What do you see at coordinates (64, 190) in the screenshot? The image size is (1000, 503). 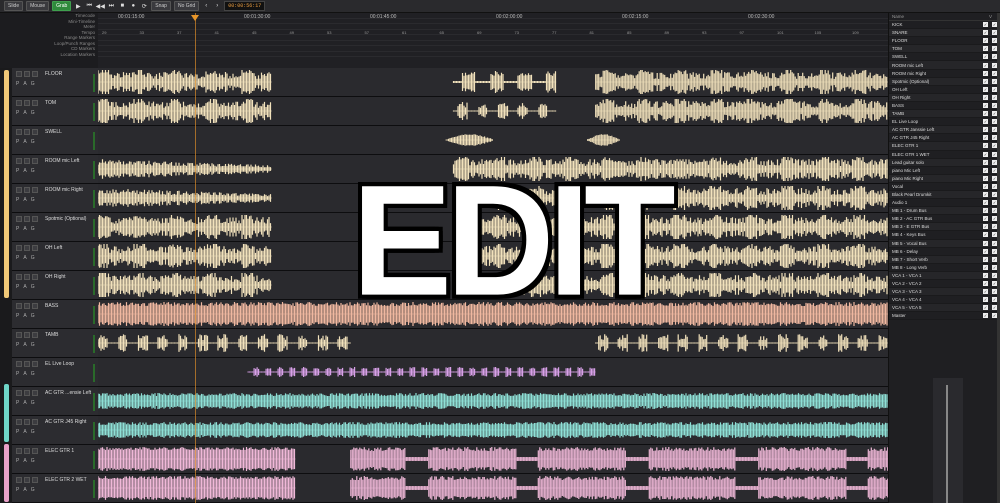 I see `track-name: ROOM mic Right` at bounding box center [64, 190].